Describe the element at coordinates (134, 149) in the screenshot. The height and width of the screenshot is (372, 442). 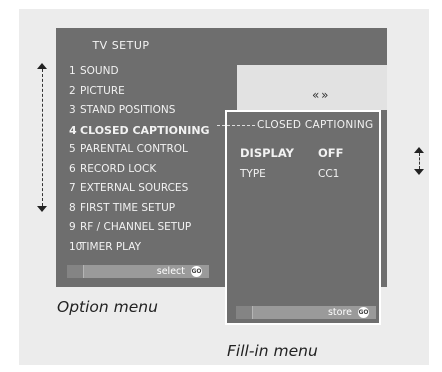
I see `menu-item-label: PARENTAL CONTROL` at that location.